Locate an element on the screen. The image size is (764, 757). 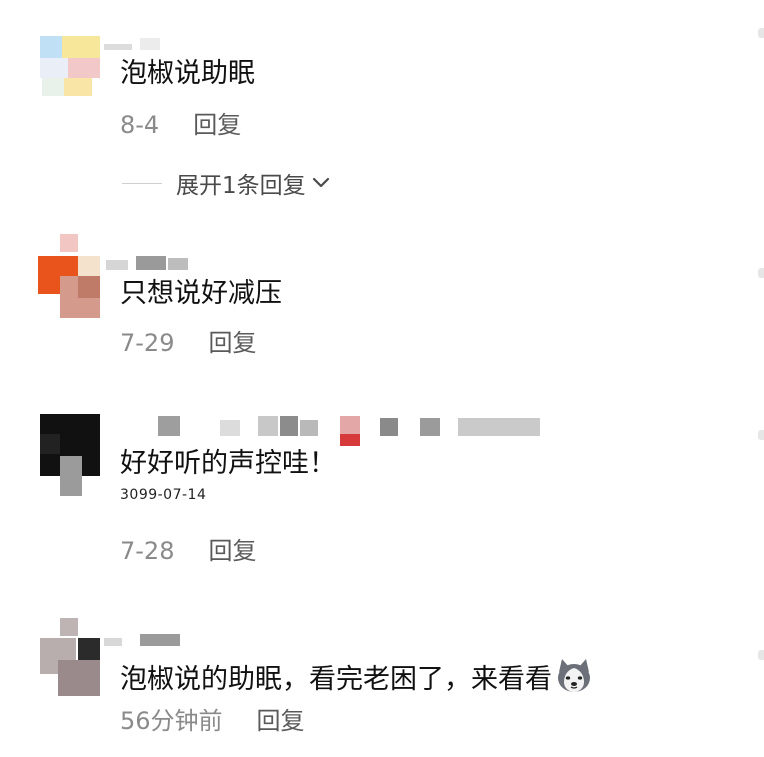
husky-dog-emoji-icon is located at coordinates (574, 675).